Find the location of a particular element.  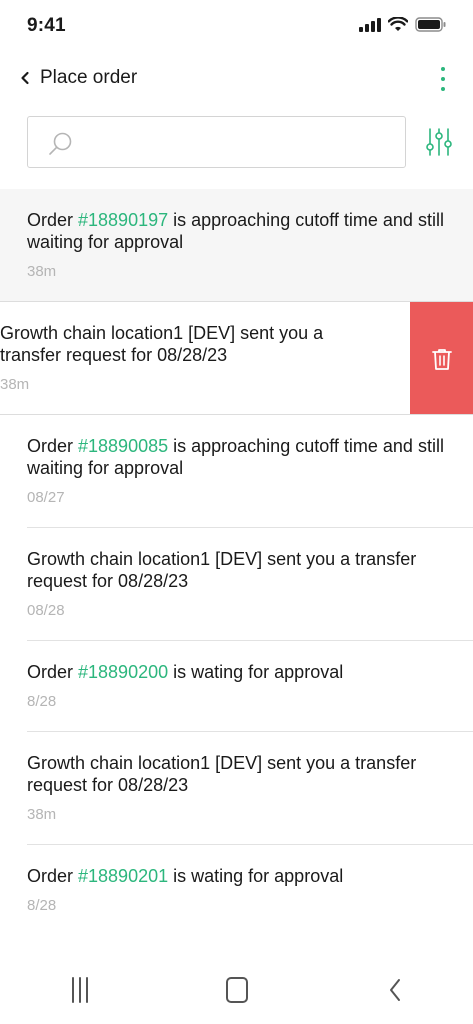

wifi-icon is located at coordinates (398, 24).